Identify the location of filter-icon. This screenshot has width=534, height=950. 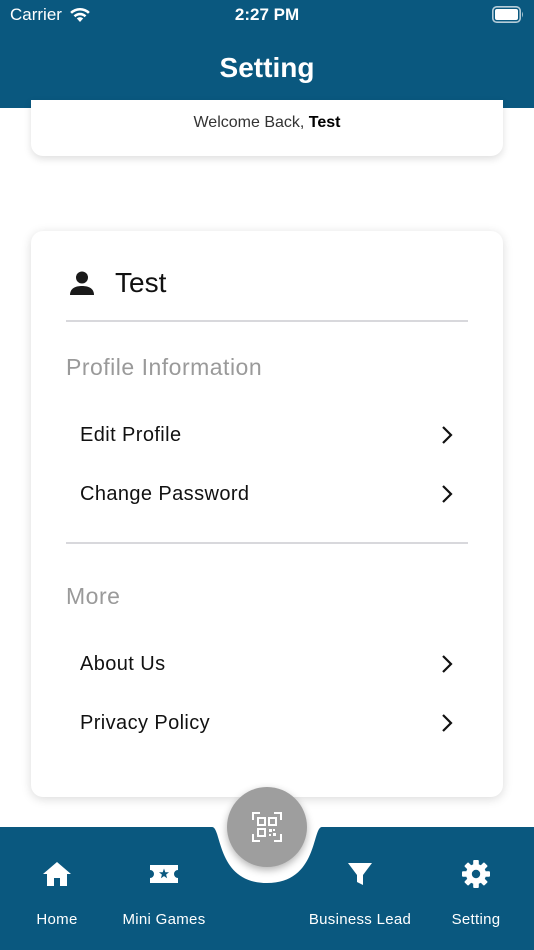
(360, 874).